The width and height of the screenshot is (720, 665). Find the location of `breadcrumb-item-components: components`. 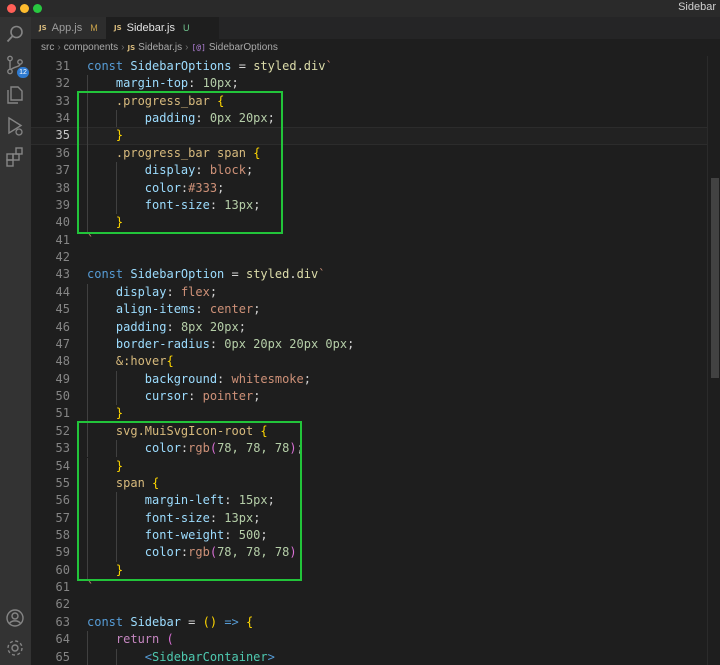

breadcrumb-item-components: components is located at coordinates (91, 47).